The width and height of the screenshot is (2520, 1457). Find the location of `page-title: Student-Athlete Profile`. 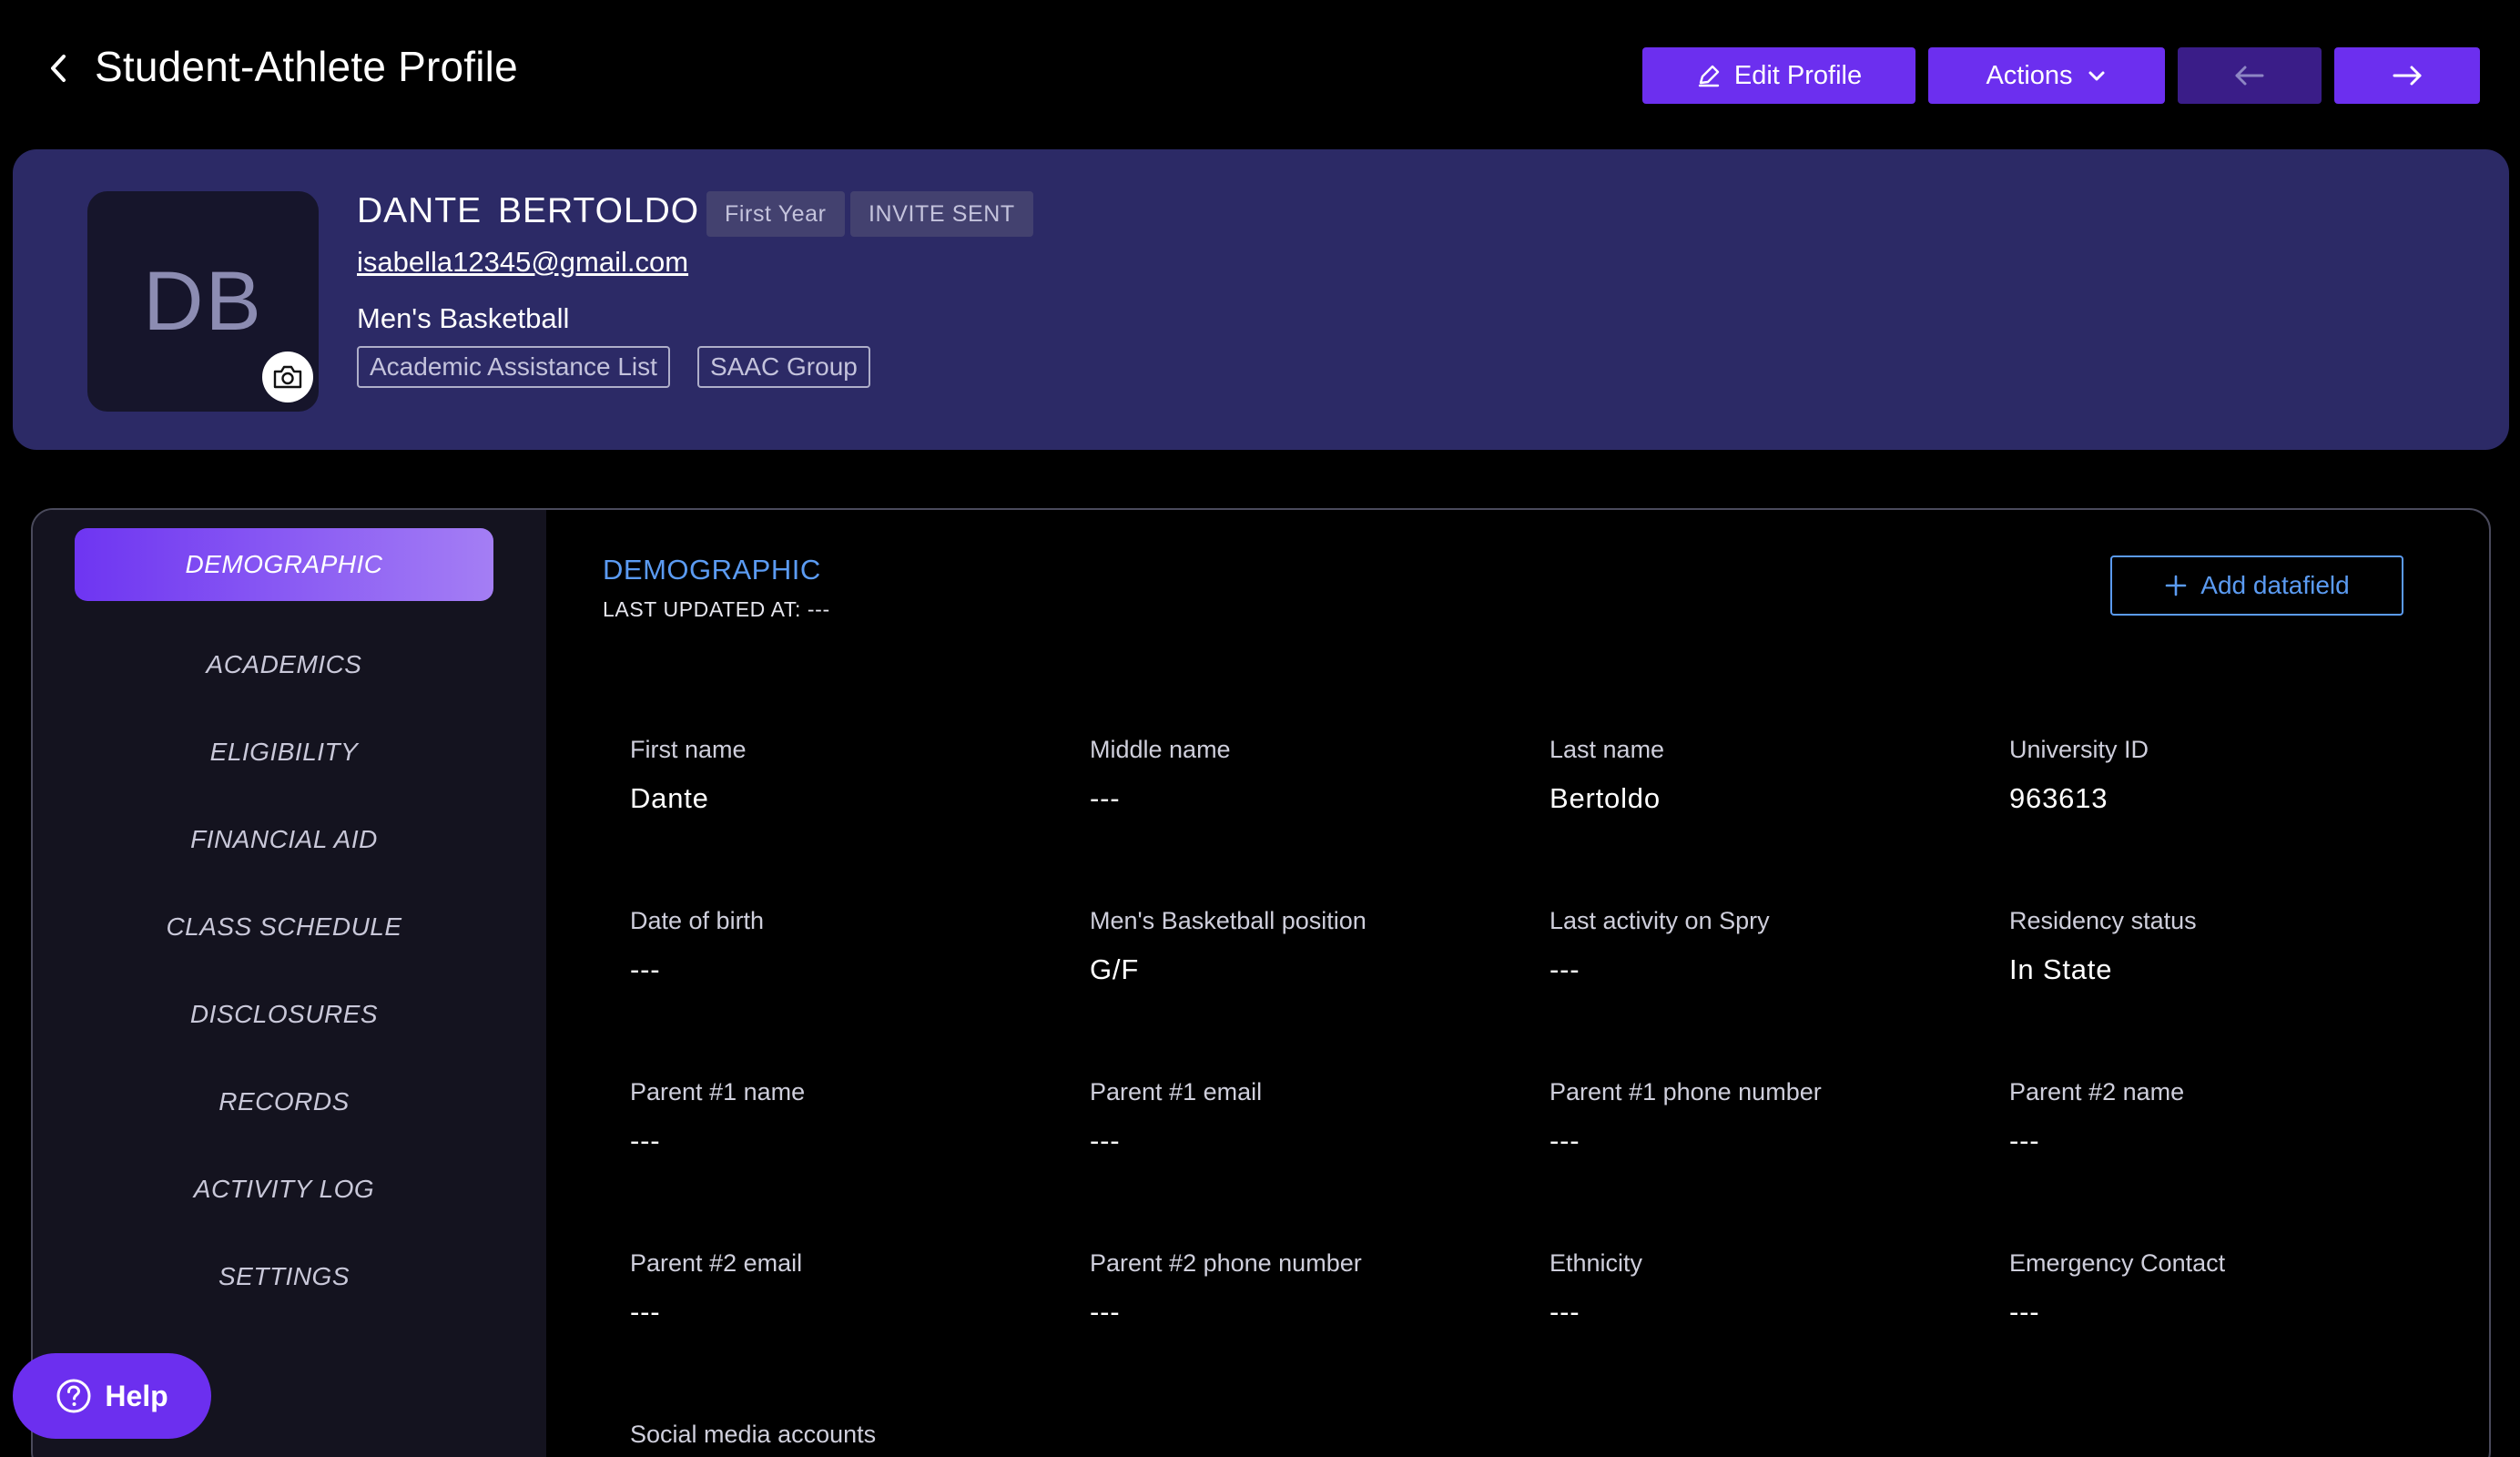

page-title: Student-Athlete Profile is located at coordinates (306, 67).